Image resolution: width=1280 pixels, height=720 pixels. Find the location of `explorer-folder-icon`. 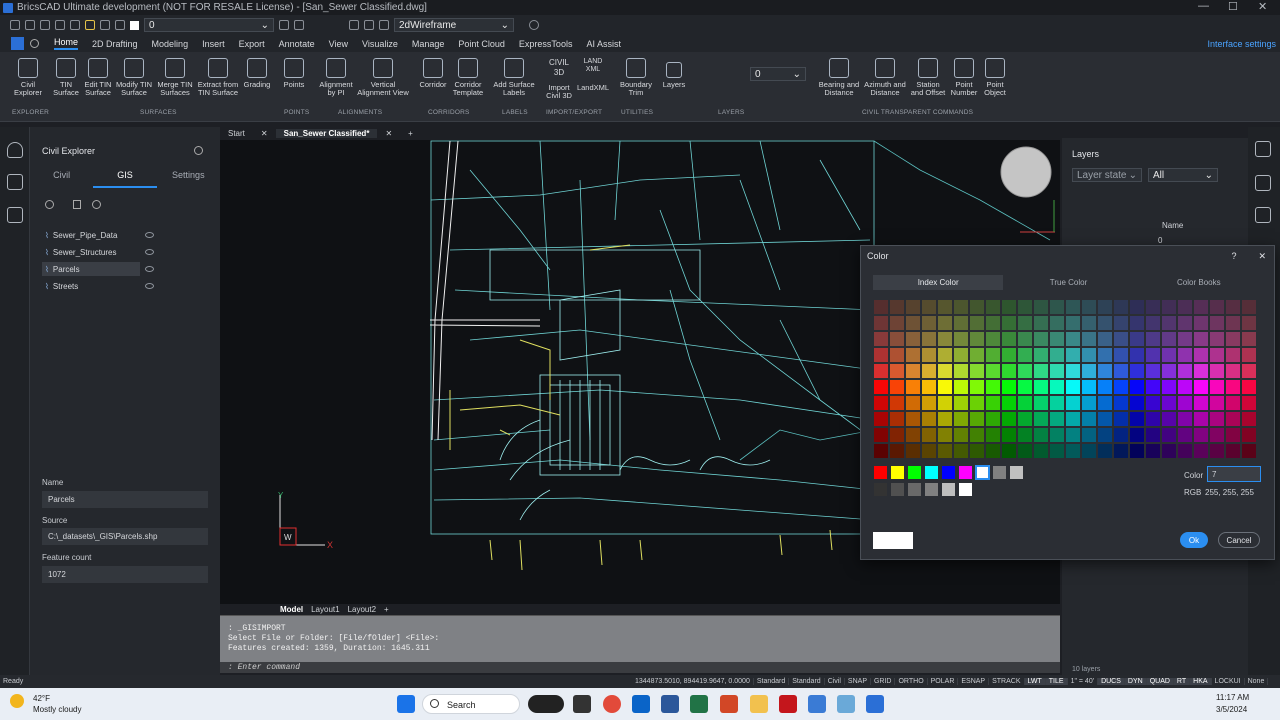

explorer-folder-icon is located at coordinates (759, 704).